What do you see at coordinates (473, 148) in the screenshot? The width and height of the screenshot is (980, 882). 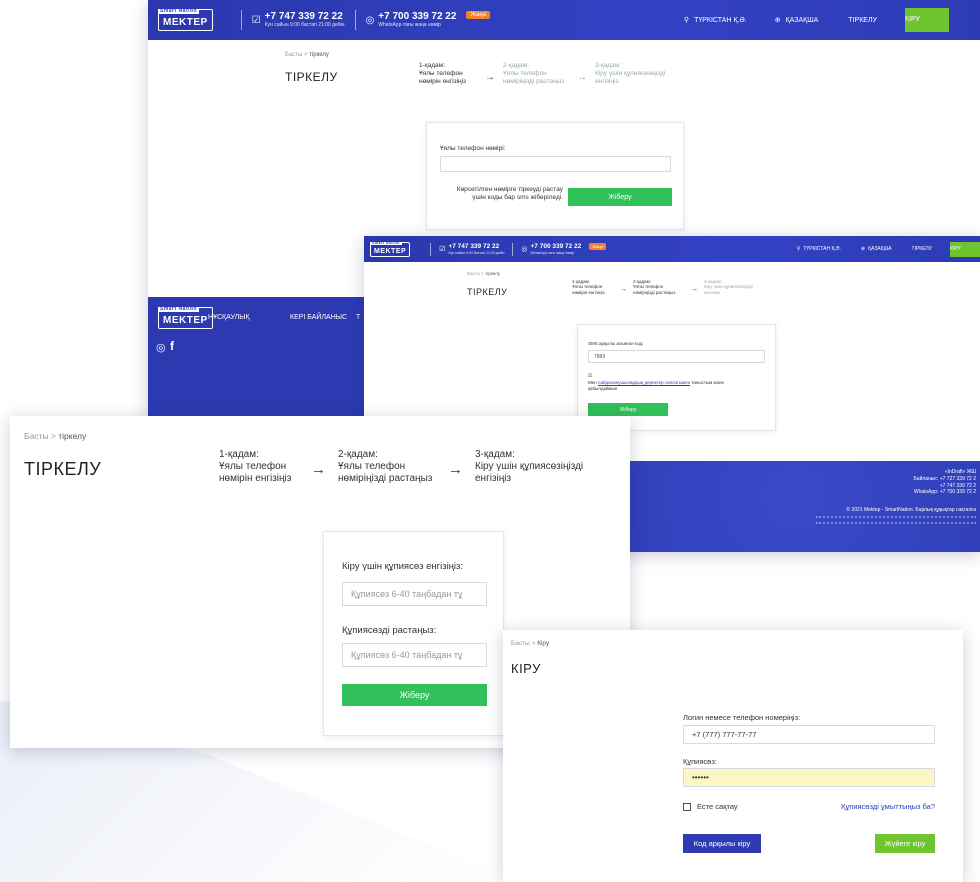 I see `phone-label: Ұялы телефон нөмірі:` at bounding box center [473, 148].